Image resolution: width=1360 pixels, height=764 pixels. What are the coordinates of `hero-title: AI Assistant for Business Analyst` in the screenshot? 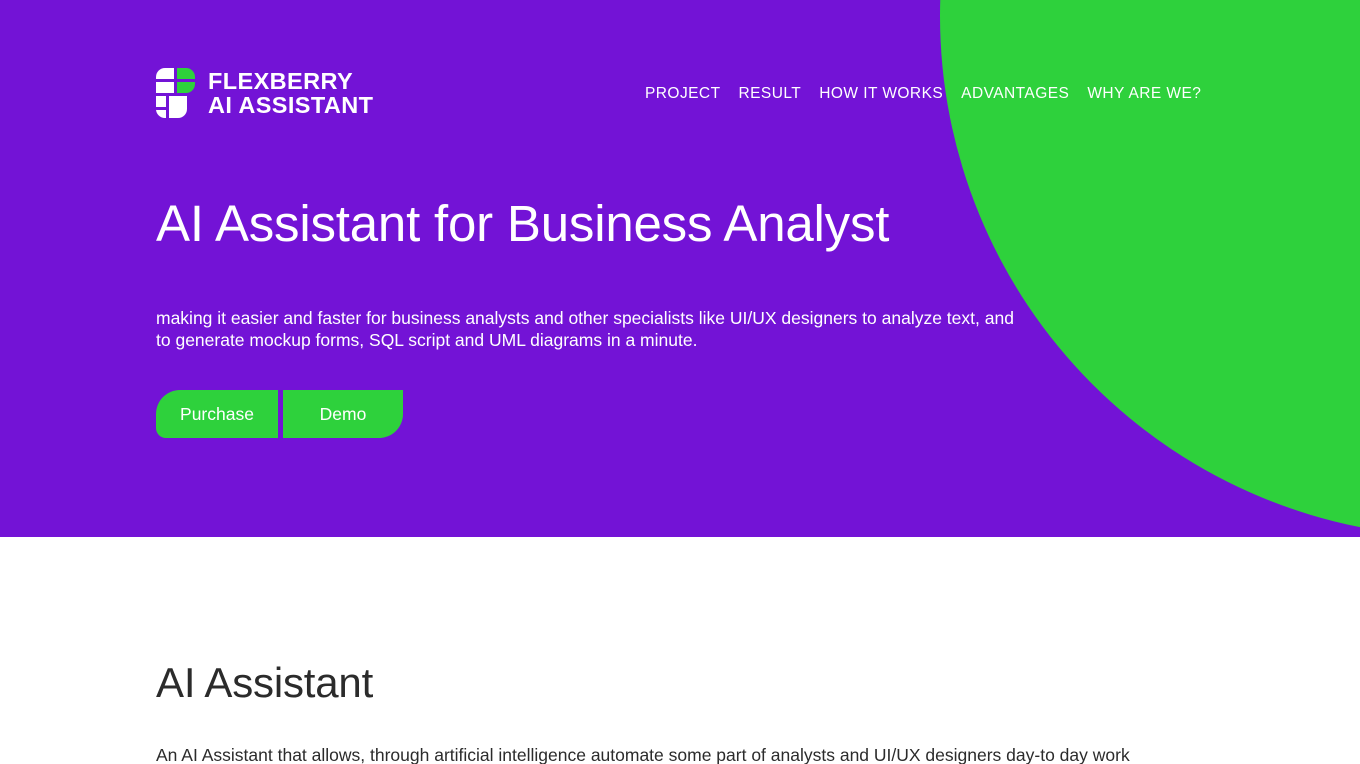 It's located at (523, 223).